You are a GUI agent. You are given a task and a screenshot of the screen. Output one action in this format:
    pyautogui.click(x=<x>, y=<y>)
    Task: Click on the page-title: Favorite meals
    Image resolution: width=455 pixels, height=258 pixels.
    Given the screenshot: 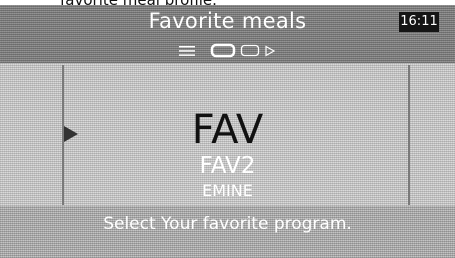 What is the action you would take?
    pyautogui.click(x=227, y=21)
    